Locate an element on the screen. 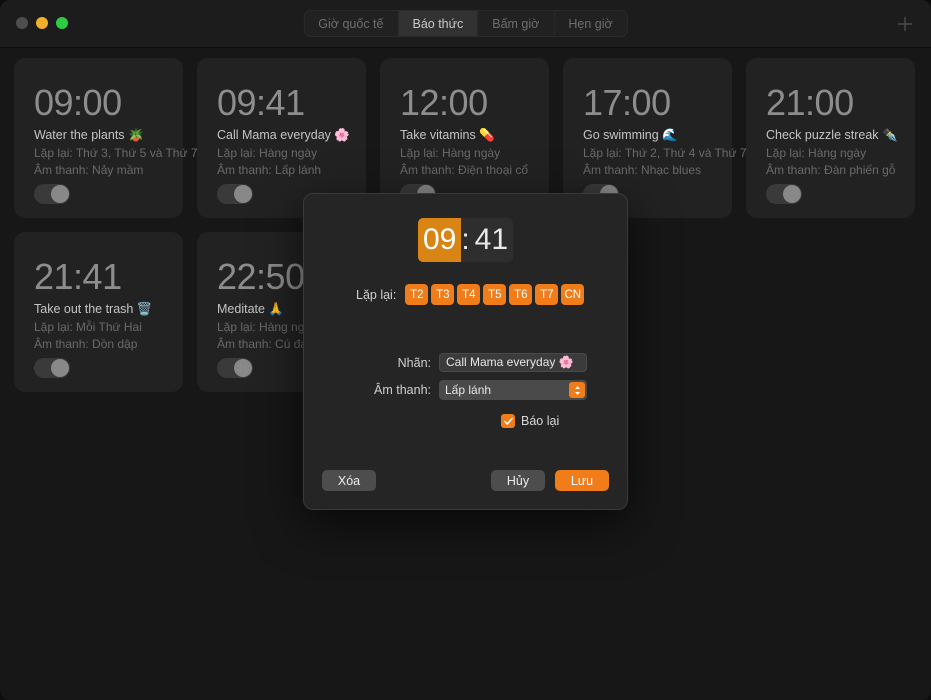 This screenshot has width=931, height=700. chevron-up-down-icon is located at coordinates (577, 390).